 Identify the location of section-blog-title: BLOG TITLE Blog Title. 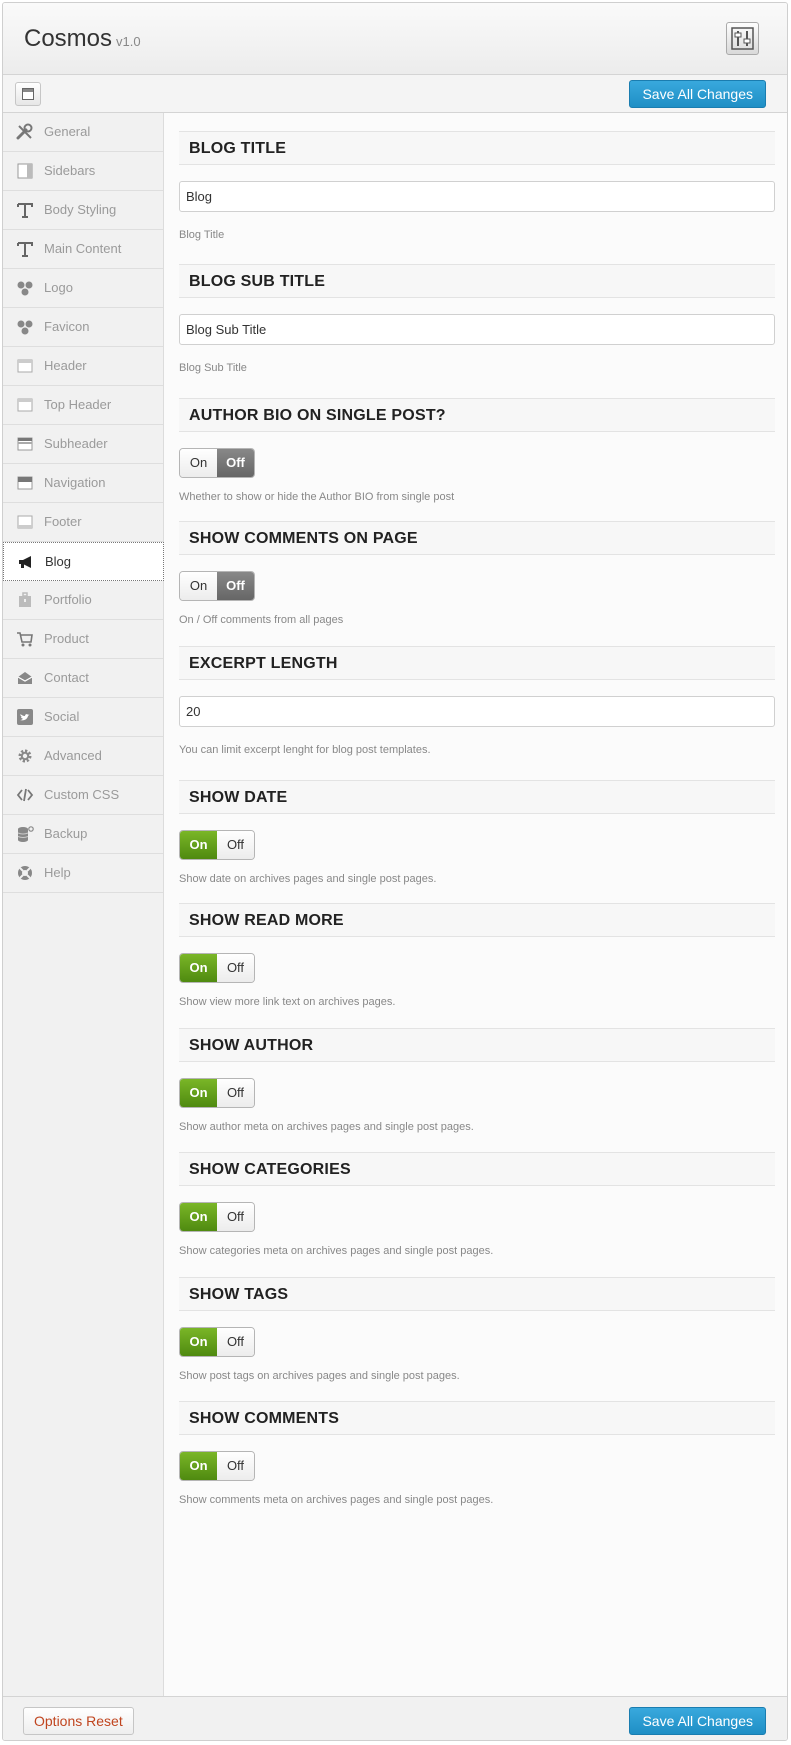
(477, 186).